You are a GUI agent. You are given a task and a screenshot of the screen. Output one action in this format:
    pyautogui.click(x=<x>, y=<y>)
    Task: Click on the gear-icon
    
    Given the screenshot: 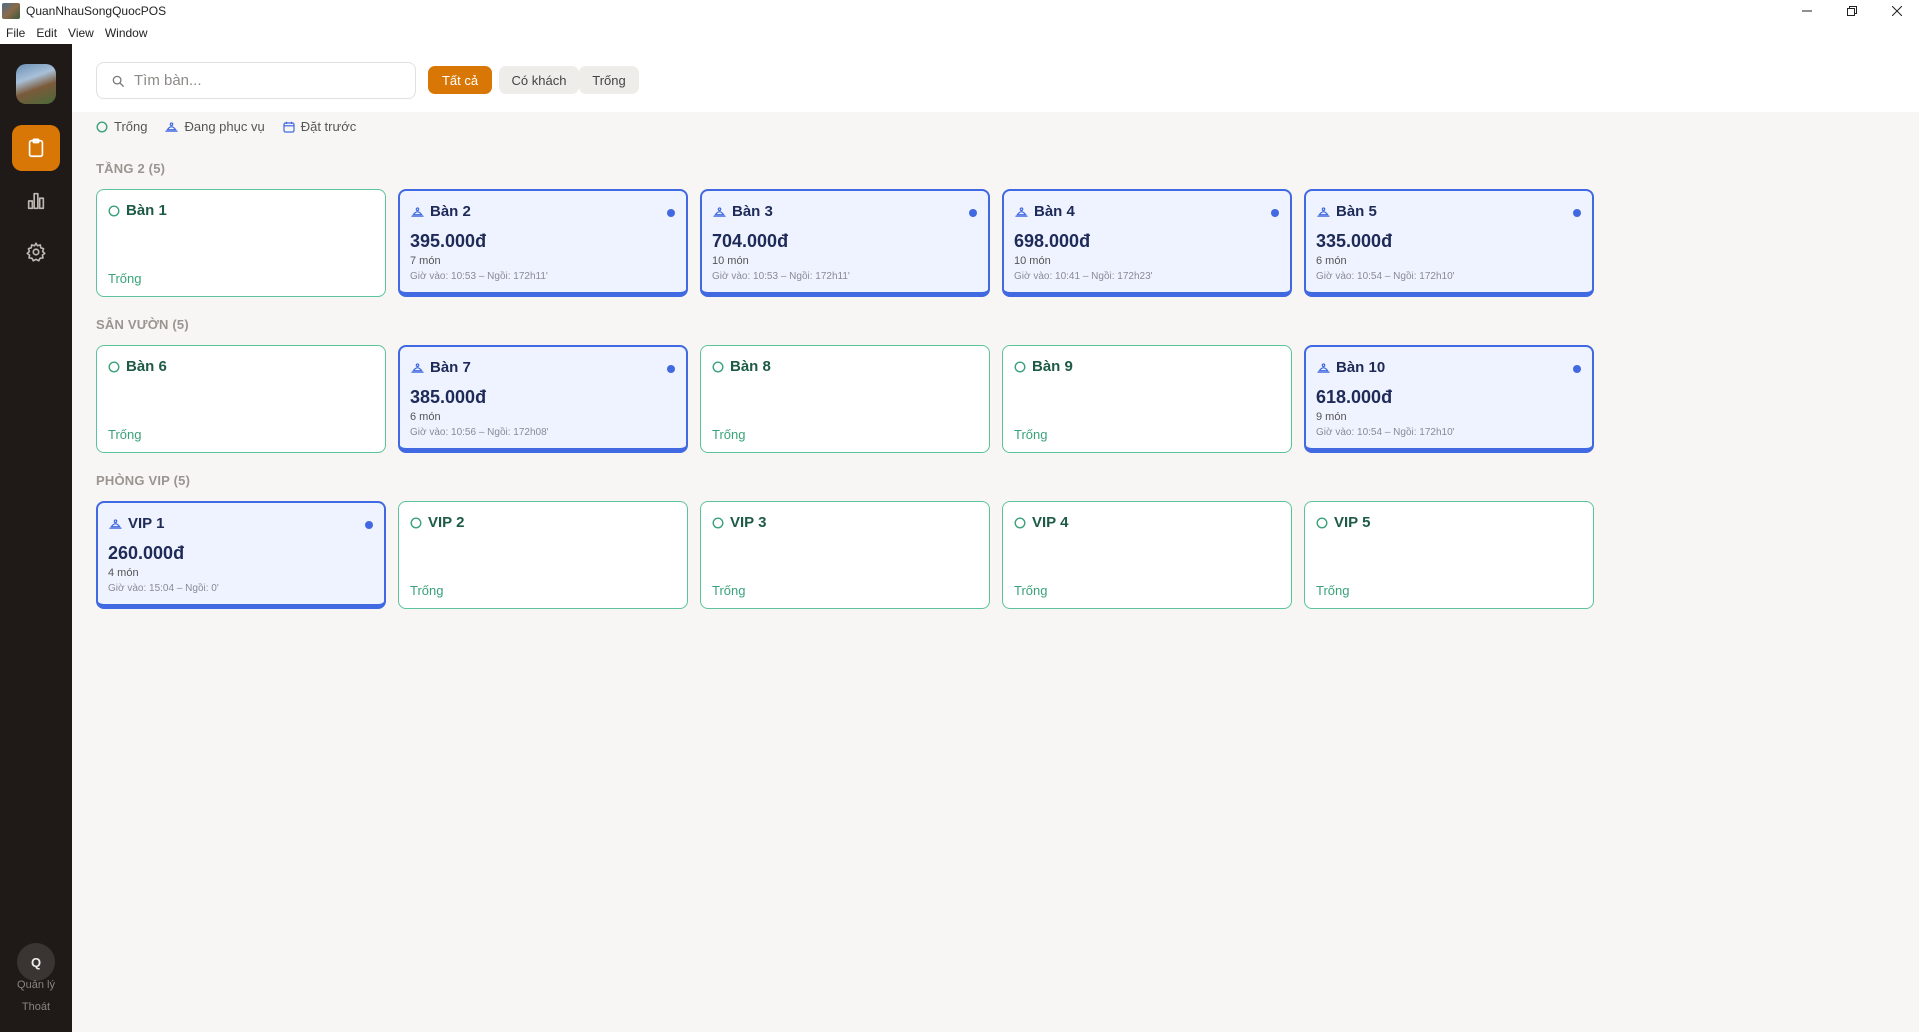 What is the action you would take?
    pyautogui.click(x=36, y=252)
    